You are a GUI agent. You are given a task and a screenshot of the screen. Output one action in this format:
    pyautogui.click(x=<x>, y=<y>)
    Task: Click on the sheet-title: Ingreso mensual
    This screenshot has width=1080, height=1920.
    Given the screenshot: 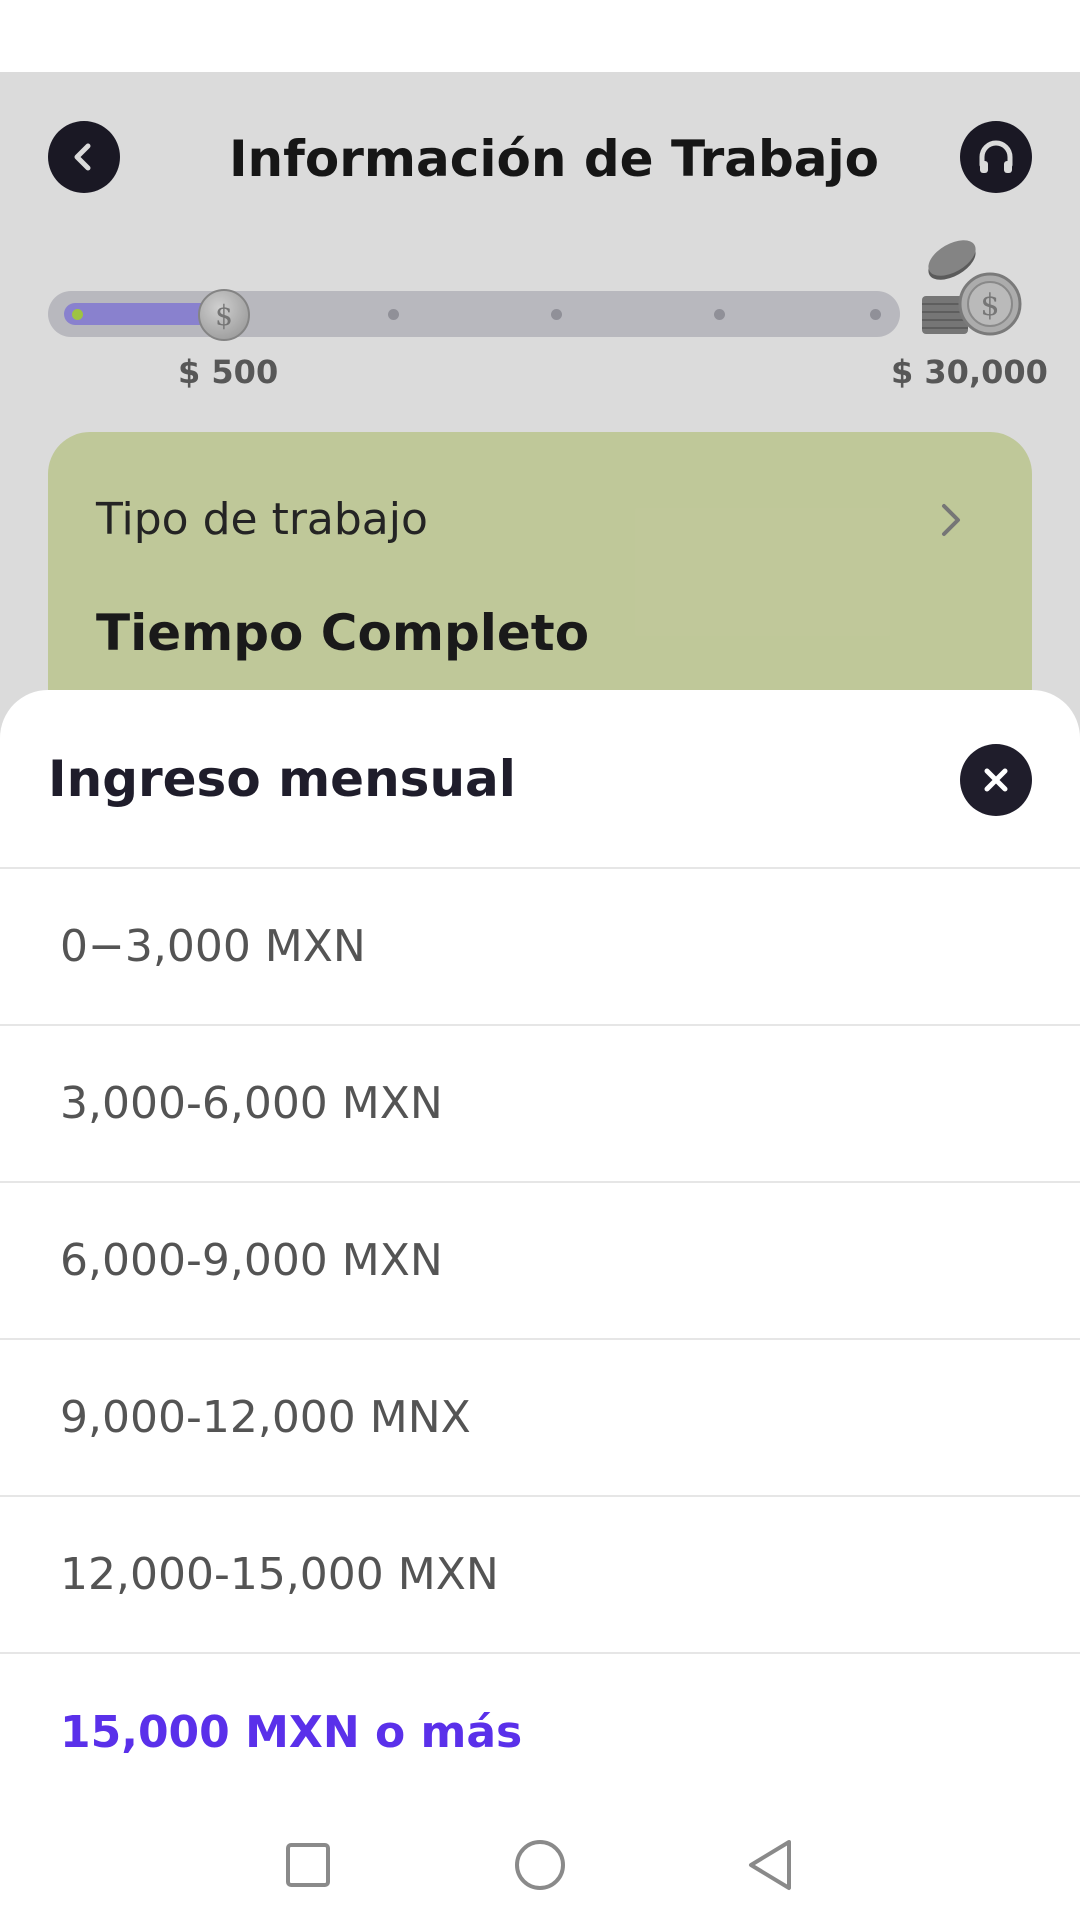 What is the action you would take?
    pyautogui.click(x=282, y=779)
    